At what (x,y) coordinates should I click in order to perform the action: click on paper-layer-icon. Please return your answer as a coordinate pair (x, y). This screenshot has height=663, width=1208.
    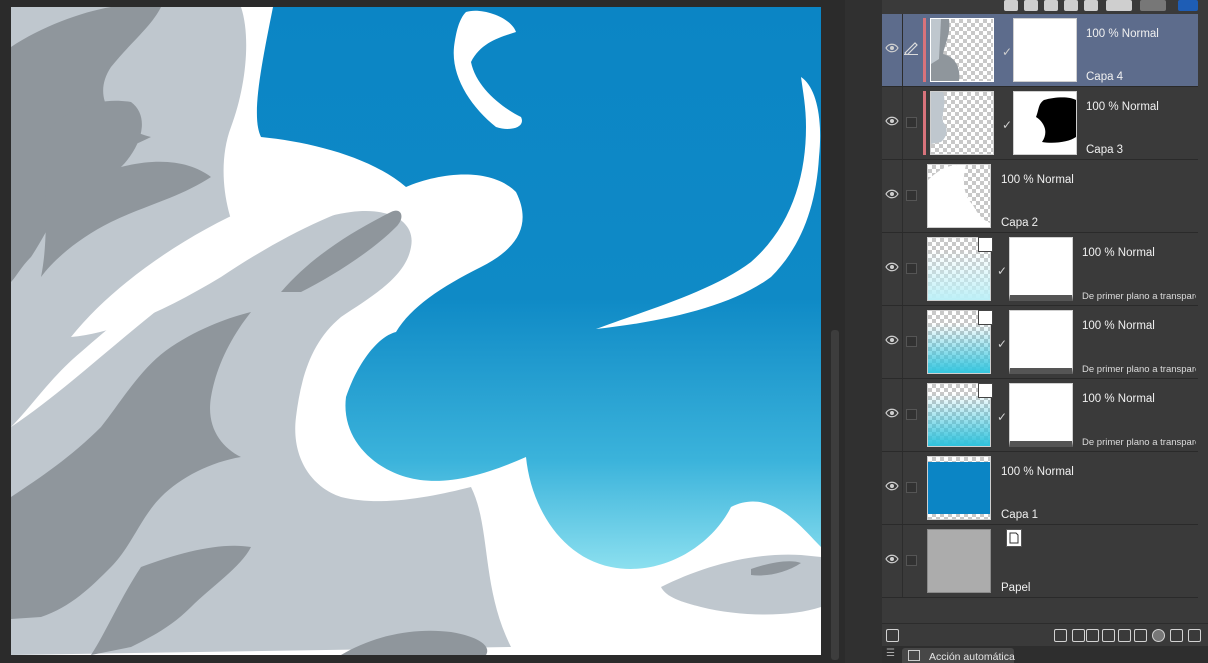
    Looking at the image, I should click on (1014, 538).